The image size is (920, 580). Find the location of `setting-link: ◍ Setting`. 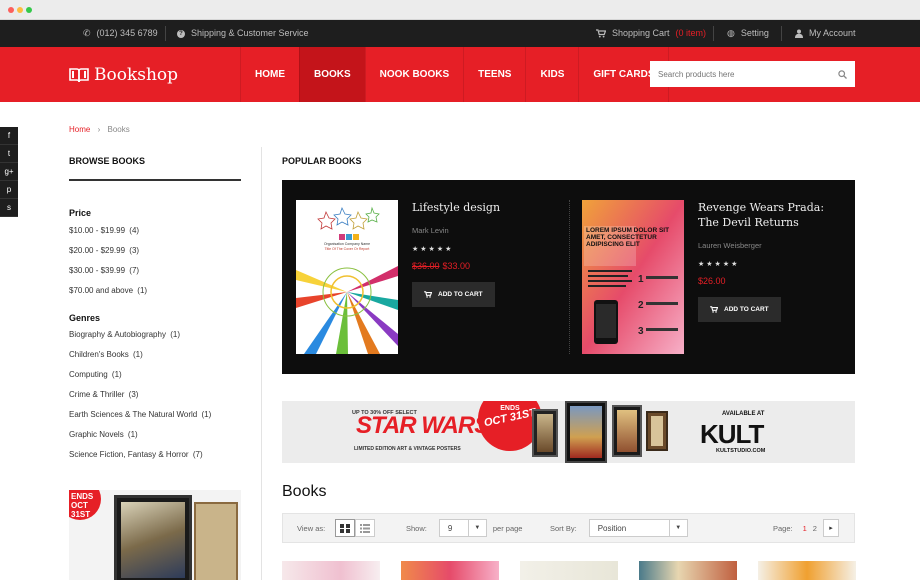

setting-link: ◍ Setting is located at coordinates (748, 33).